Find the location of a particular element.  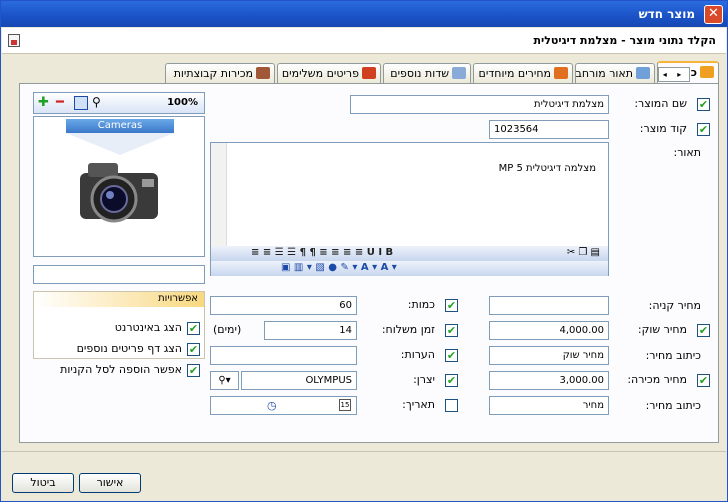

clock-icon: ◷ is located at coordinates (272, 405).